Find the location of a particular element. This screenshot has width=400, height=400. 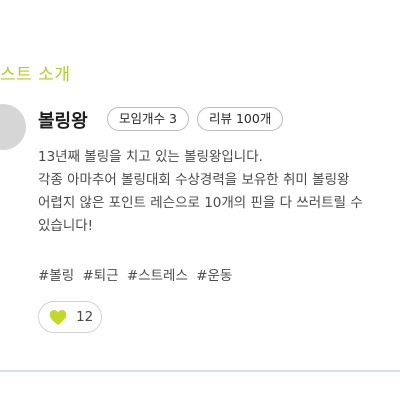

avatar is located at coordinates (13, 127).